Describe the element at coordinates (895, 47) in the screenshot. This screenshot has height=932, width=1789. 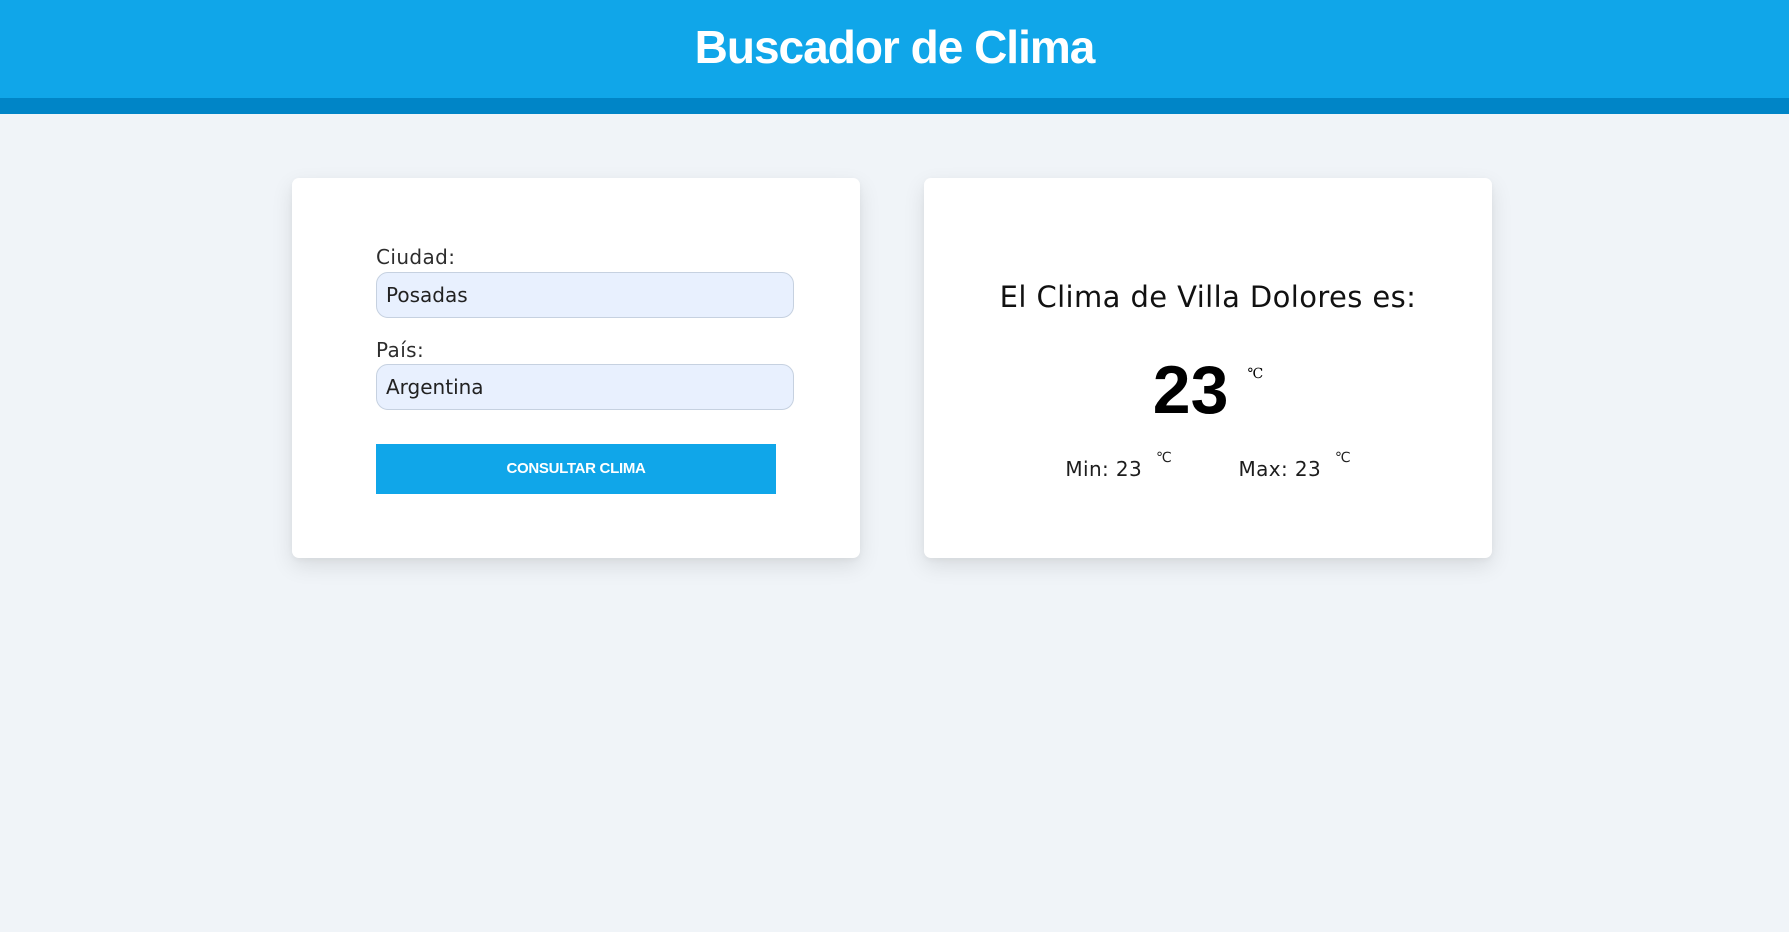
I see `app-title: Buscador de Clima` at that location.